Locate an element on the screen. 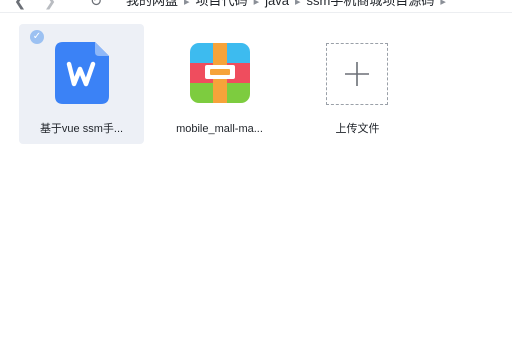 The image size is (512, 345). upload-tile: 上传文件 is located at coordinates (357, 84).